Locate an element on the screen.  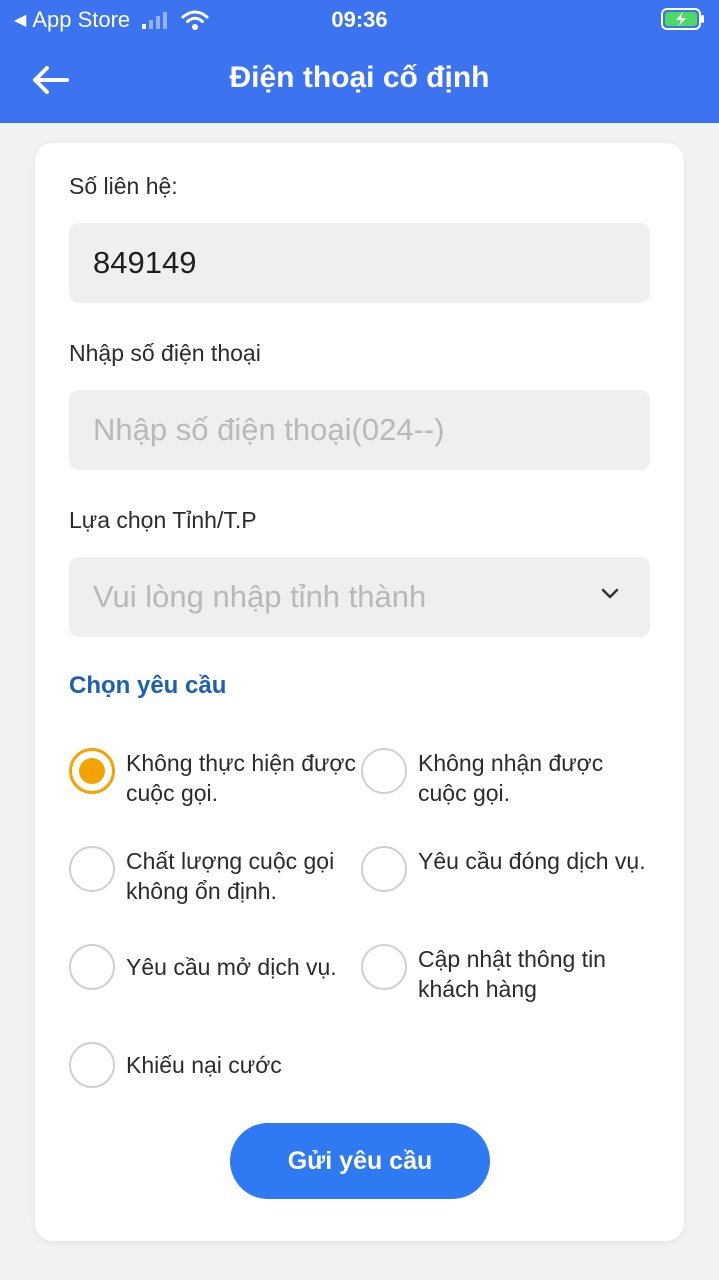
province-placeholder: Vui lòng nhập tỉnh thành is located at coordinates (260, 596).